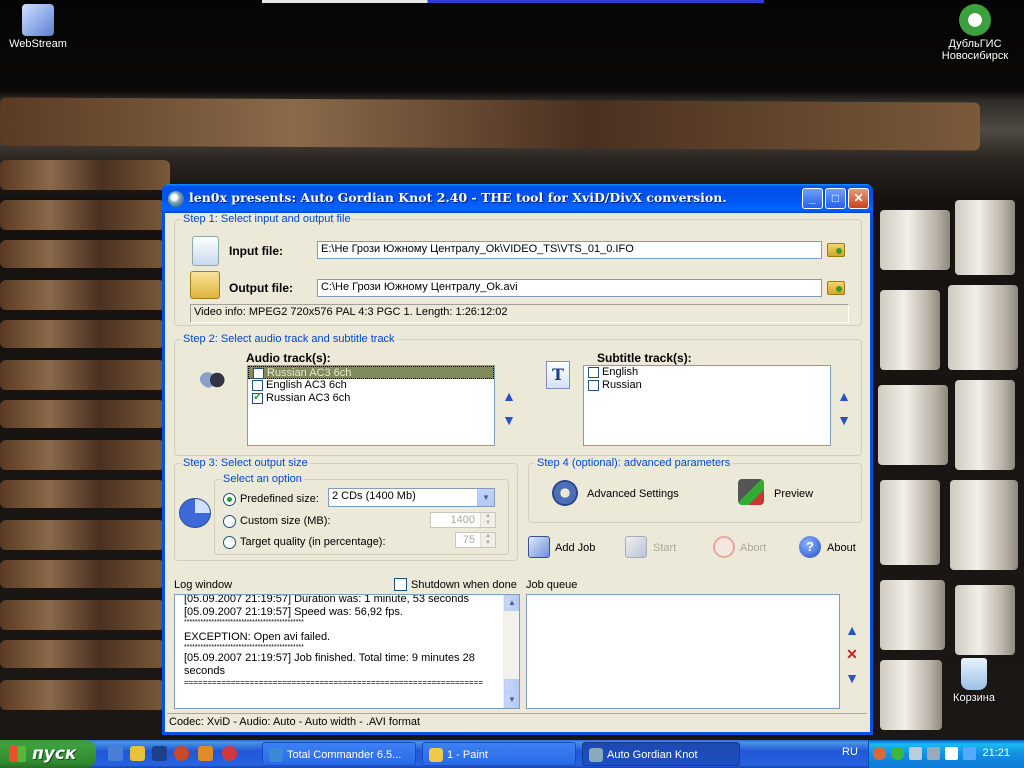 This screenshot has height=768, width=1024. What do you see at coordinates (511, 651) in the screenshot?
I see `log-scrollbar: ▲ ▼` at bounding box center [511, 651].